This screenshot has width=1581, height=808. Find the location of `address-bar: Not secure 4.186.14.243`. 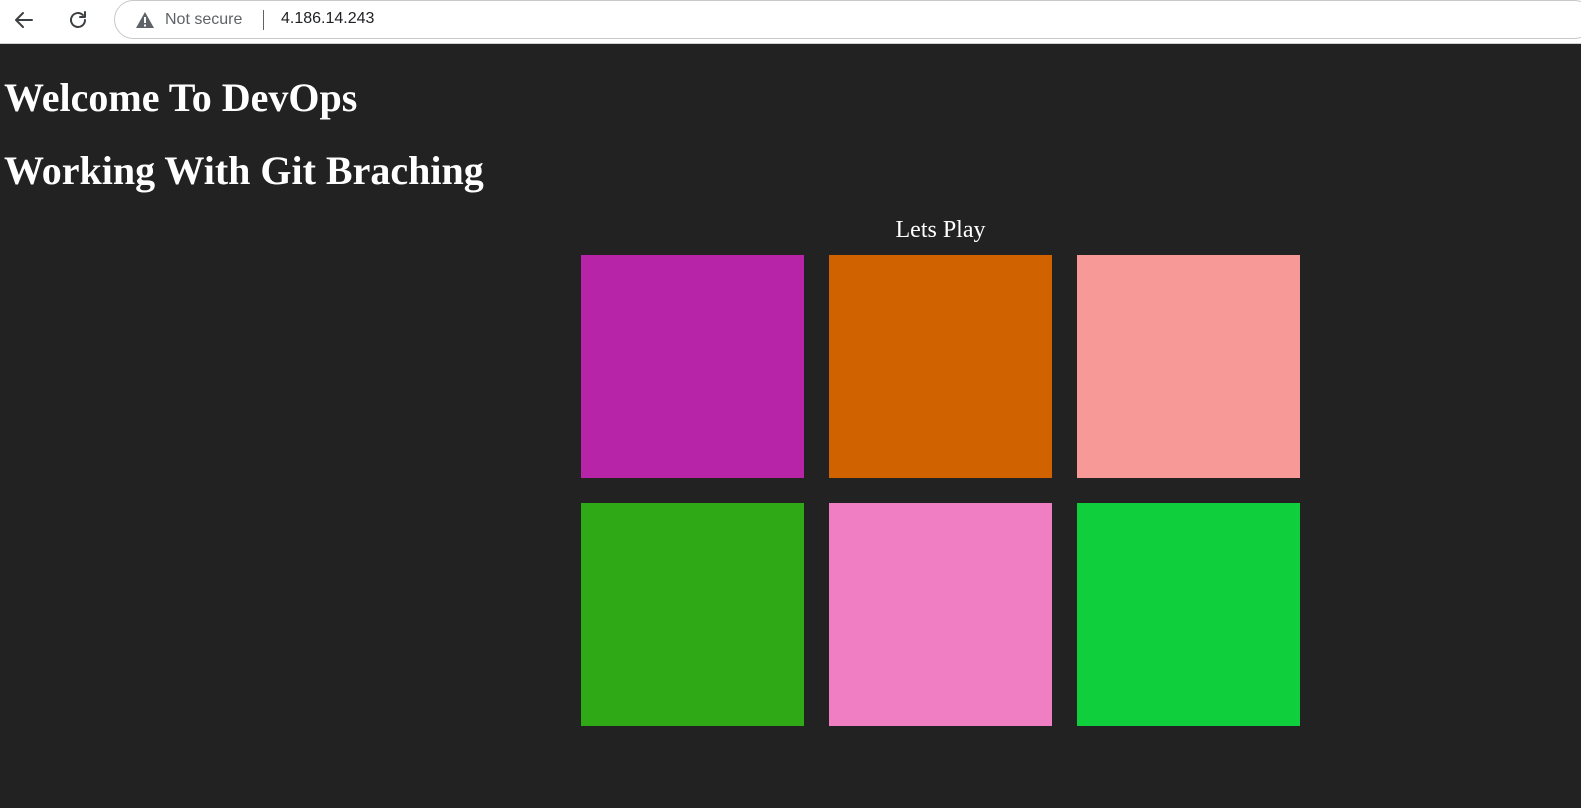

address-bar: Not secure 4.186.14.243 is located at coordinates (847, 19).